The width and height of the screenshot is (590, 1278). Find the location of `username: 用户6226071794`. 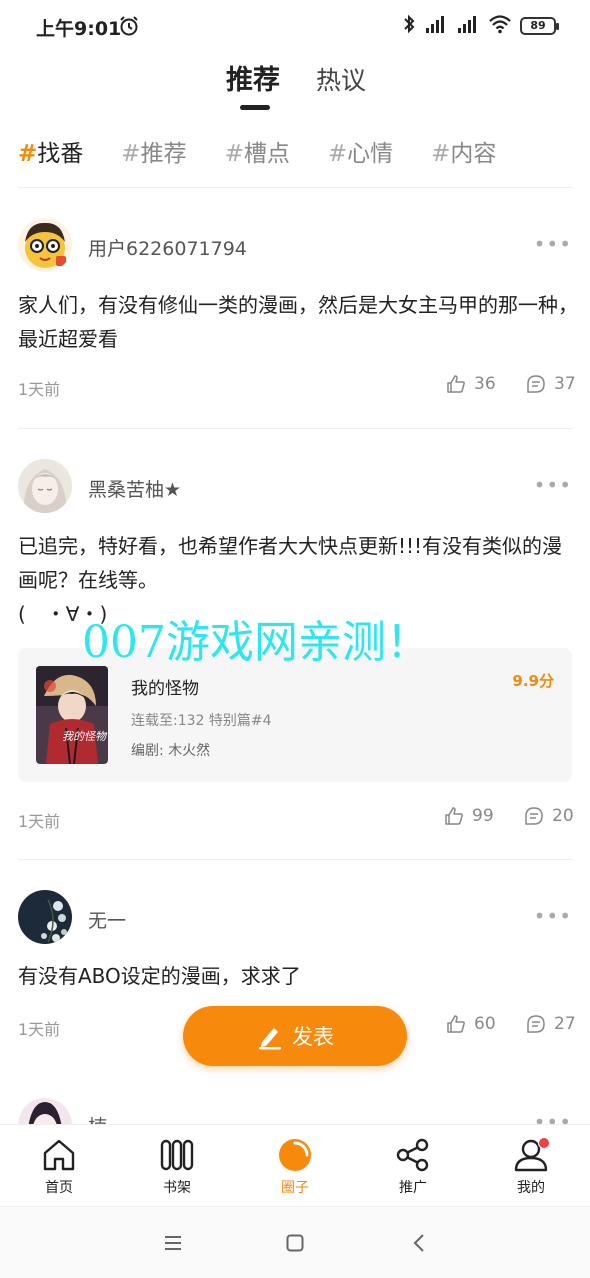

username: 用户6226071794 is located at coordinates (167, 247).